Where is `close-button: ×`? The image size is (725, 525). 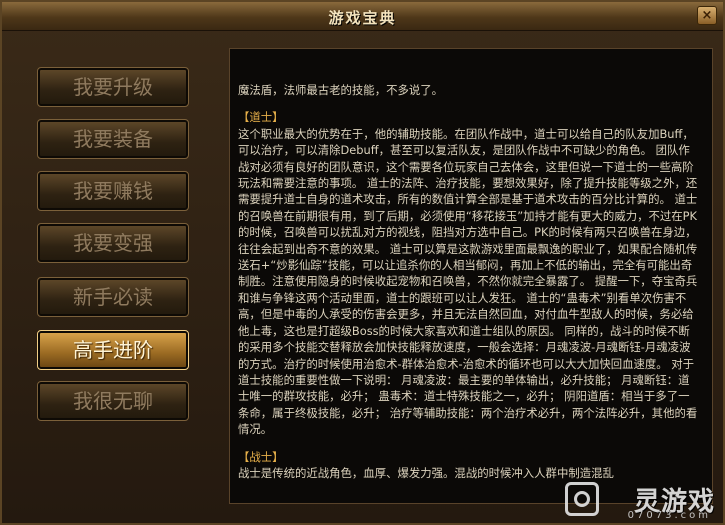 close-button: × is located at coordinates (707, 15).